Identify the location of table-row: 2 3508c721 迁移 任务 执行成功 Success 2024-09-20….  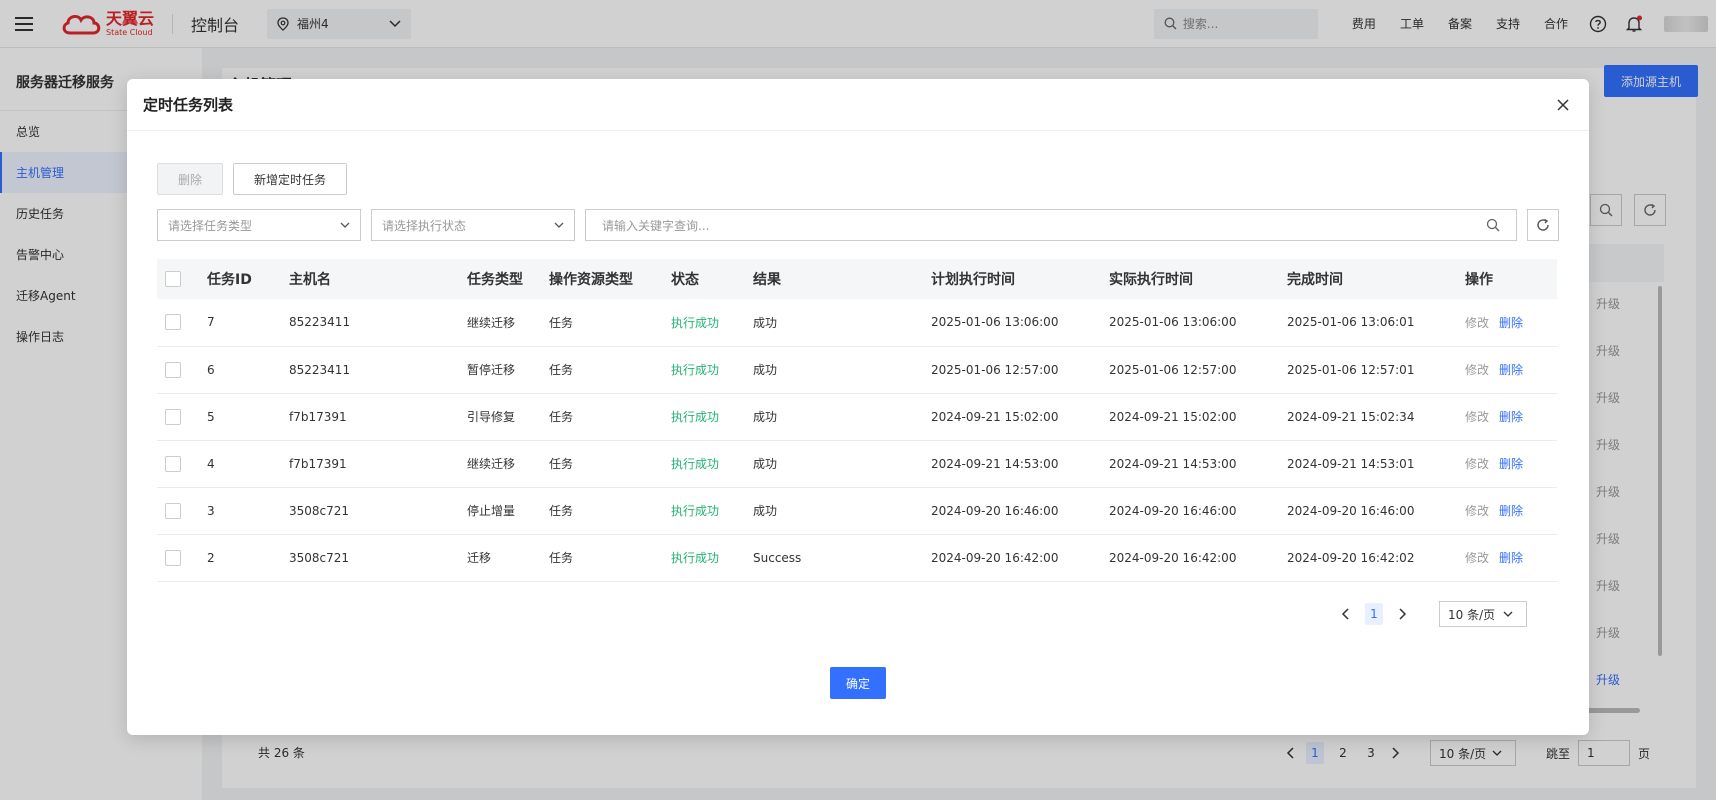
(857, 557).